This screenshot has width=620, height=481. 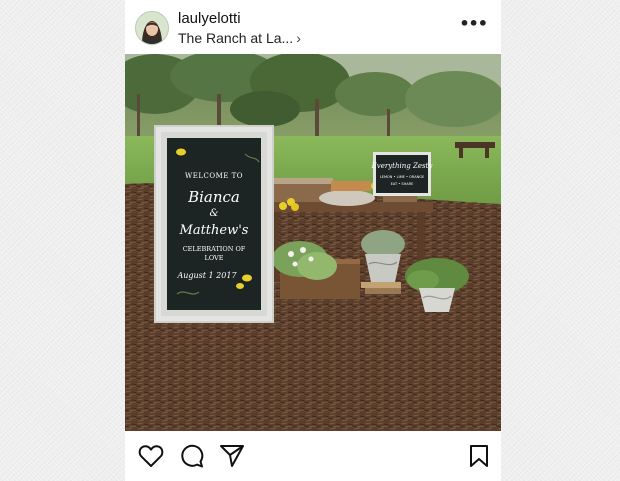 I want to click on comment-button, so click(x=192, y=458).